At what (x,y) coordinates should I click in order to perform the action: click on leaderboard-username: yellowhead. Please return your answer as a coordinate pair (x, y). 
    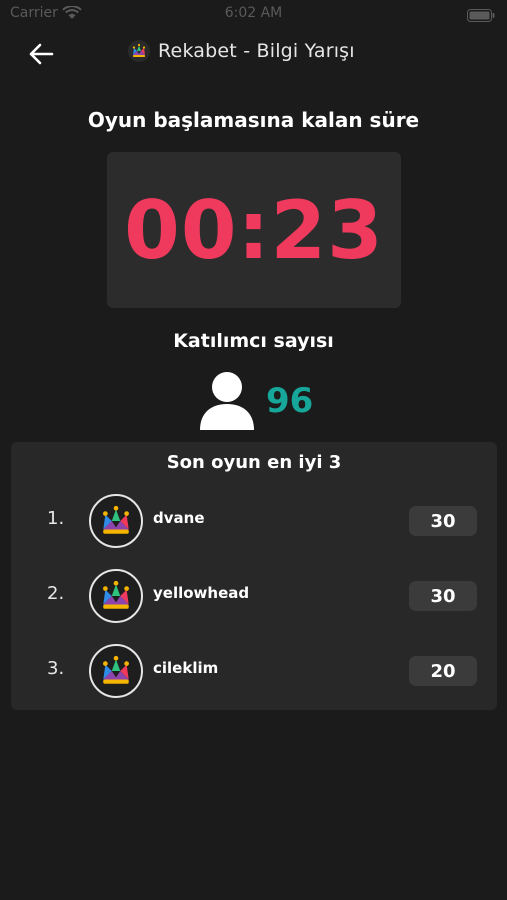
    Looking at the image, I should click on (201, 593).